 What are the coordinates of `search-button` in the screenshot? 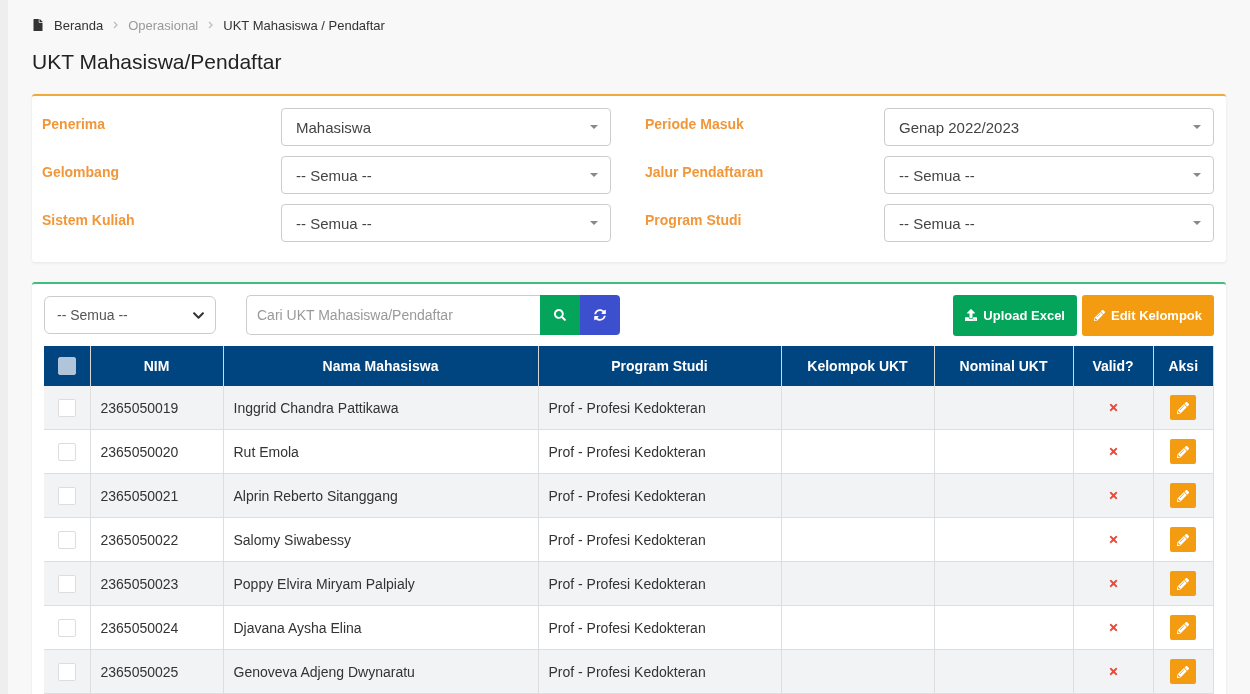 It's located at (560, 315).